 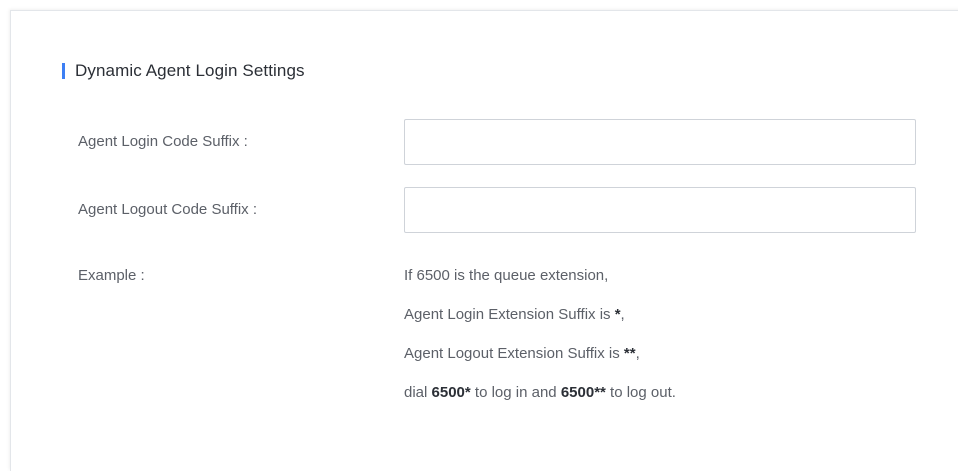 What do you see at coordinates (111, 275) in the screenshot?
I see `example-label: Example :` at bounding box center [111, 275].